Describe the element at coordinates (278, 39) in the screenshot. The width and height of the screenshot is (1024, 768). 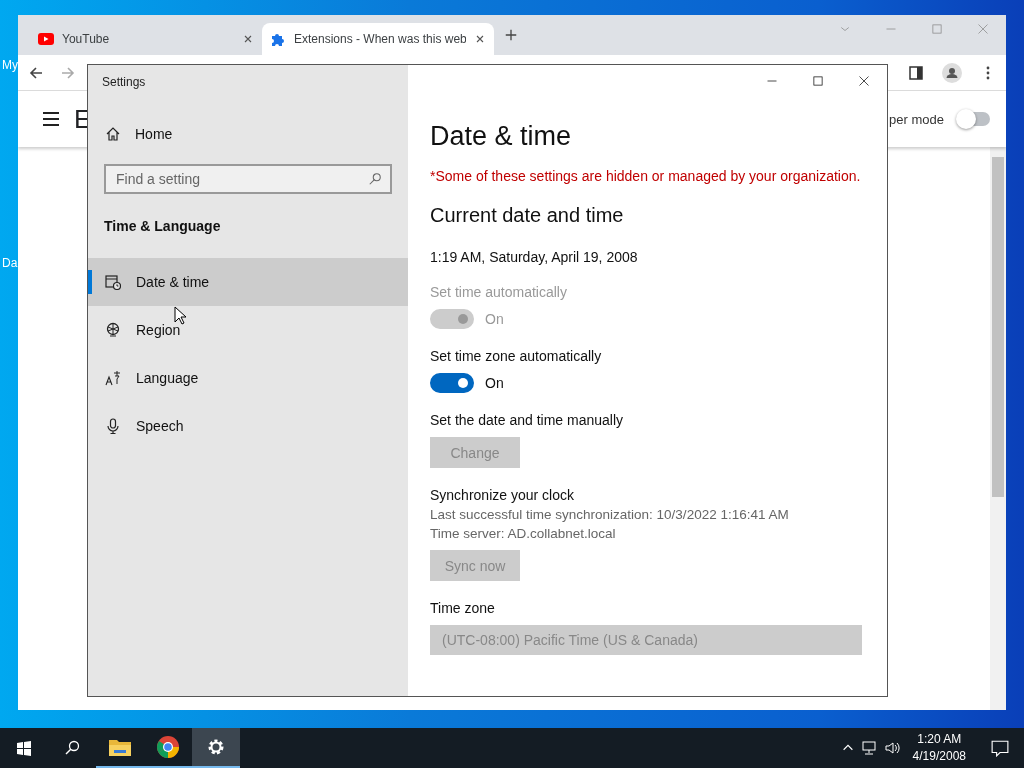
I see `puzzle-icon` at that location.